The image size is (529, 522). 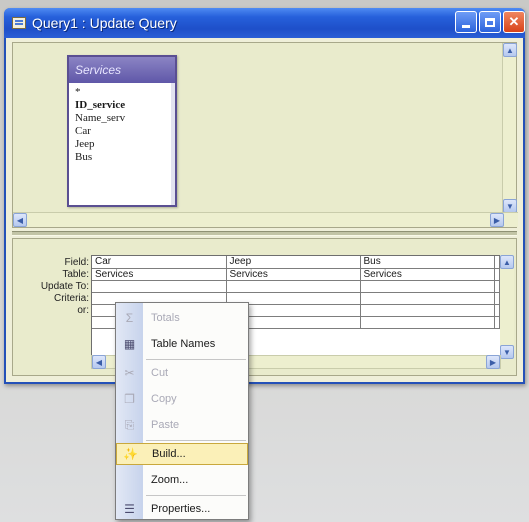 What do you see at coordinates (129, 509) in the screenshot?
I see `properties-icon: ☰` at bounding box center [129, 509].